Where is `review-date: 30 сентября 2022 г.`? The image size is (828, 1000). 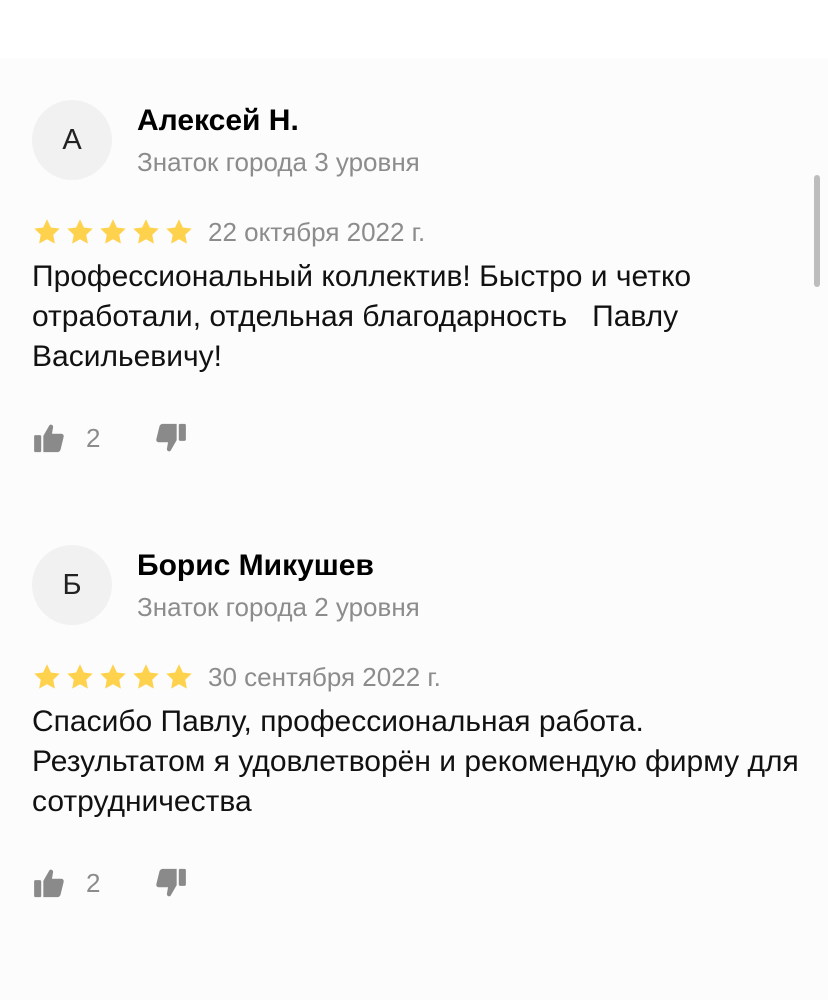
review-date: 30 сентября 2022 г. is located at coordinates (324, 676).